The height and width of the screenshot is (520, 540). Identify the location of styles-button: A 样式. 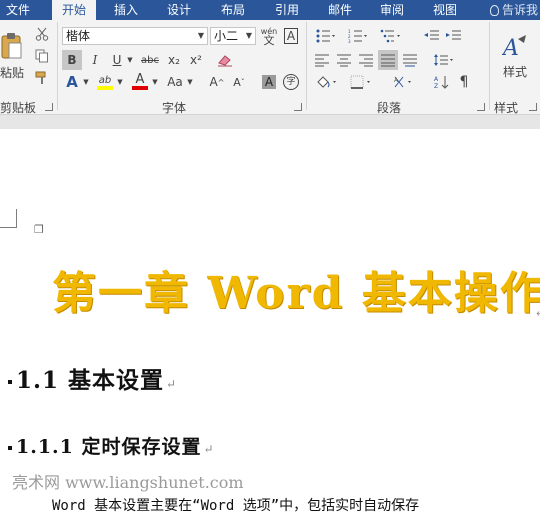
(515, 56).